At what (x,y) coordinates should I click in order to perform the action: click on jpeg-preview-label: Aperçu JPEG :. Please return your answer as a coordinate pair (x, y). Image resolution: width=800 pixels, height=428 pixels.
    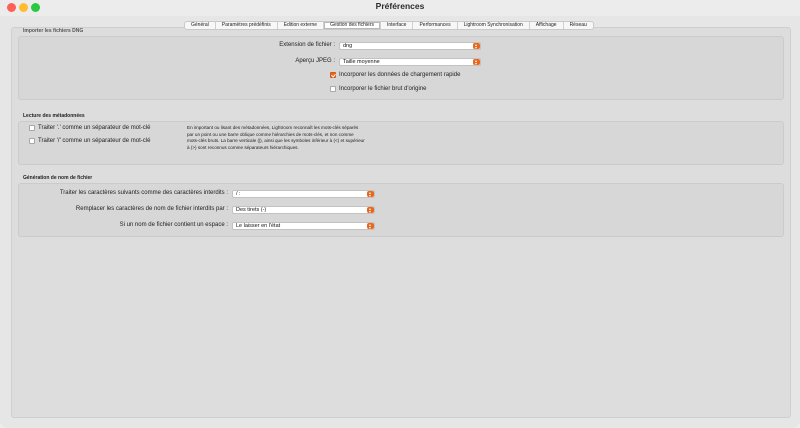
    Looking at the image, I should click on (315, 61).